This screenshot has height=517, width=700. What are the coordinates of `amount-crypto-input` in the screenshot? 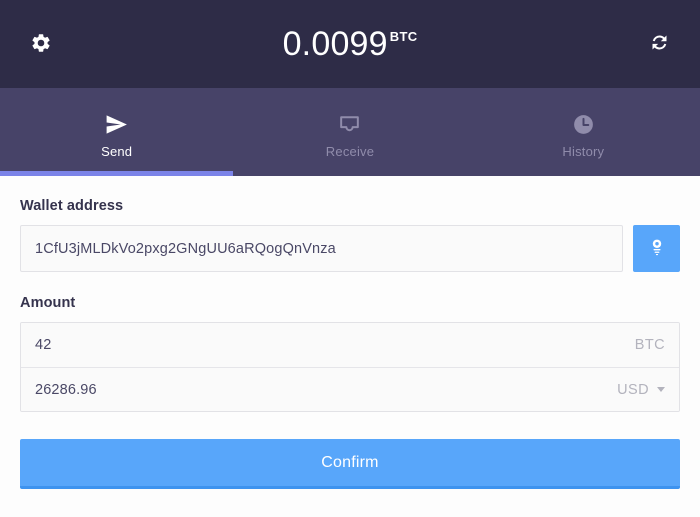 It's located at (335, 345).